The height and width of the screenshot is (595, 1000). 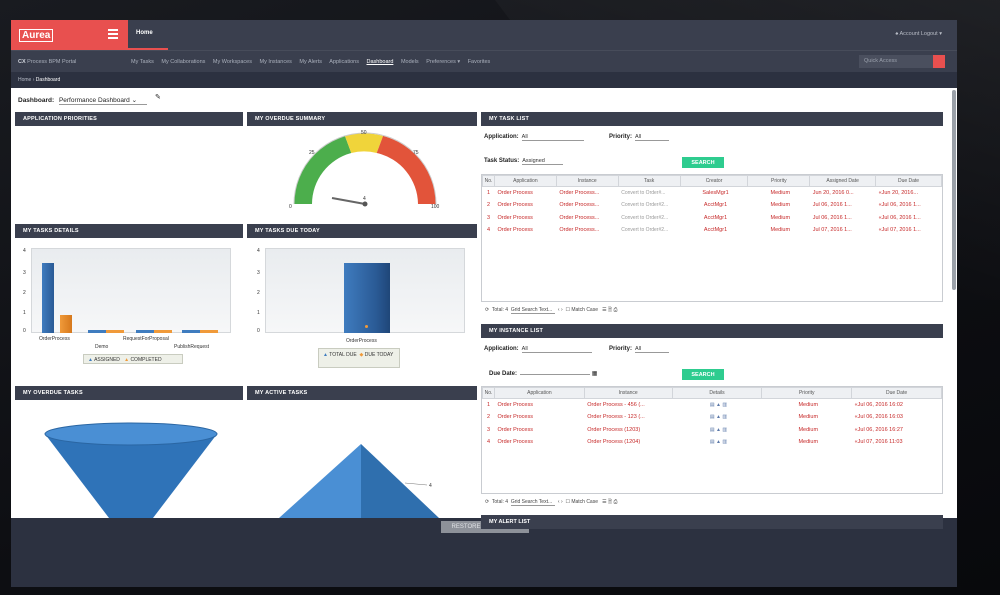 What do you see at coordinates (36, 100) in the screenshot?
I see `dashboard-label: Dashboard:` at bounding box center [36, 100].